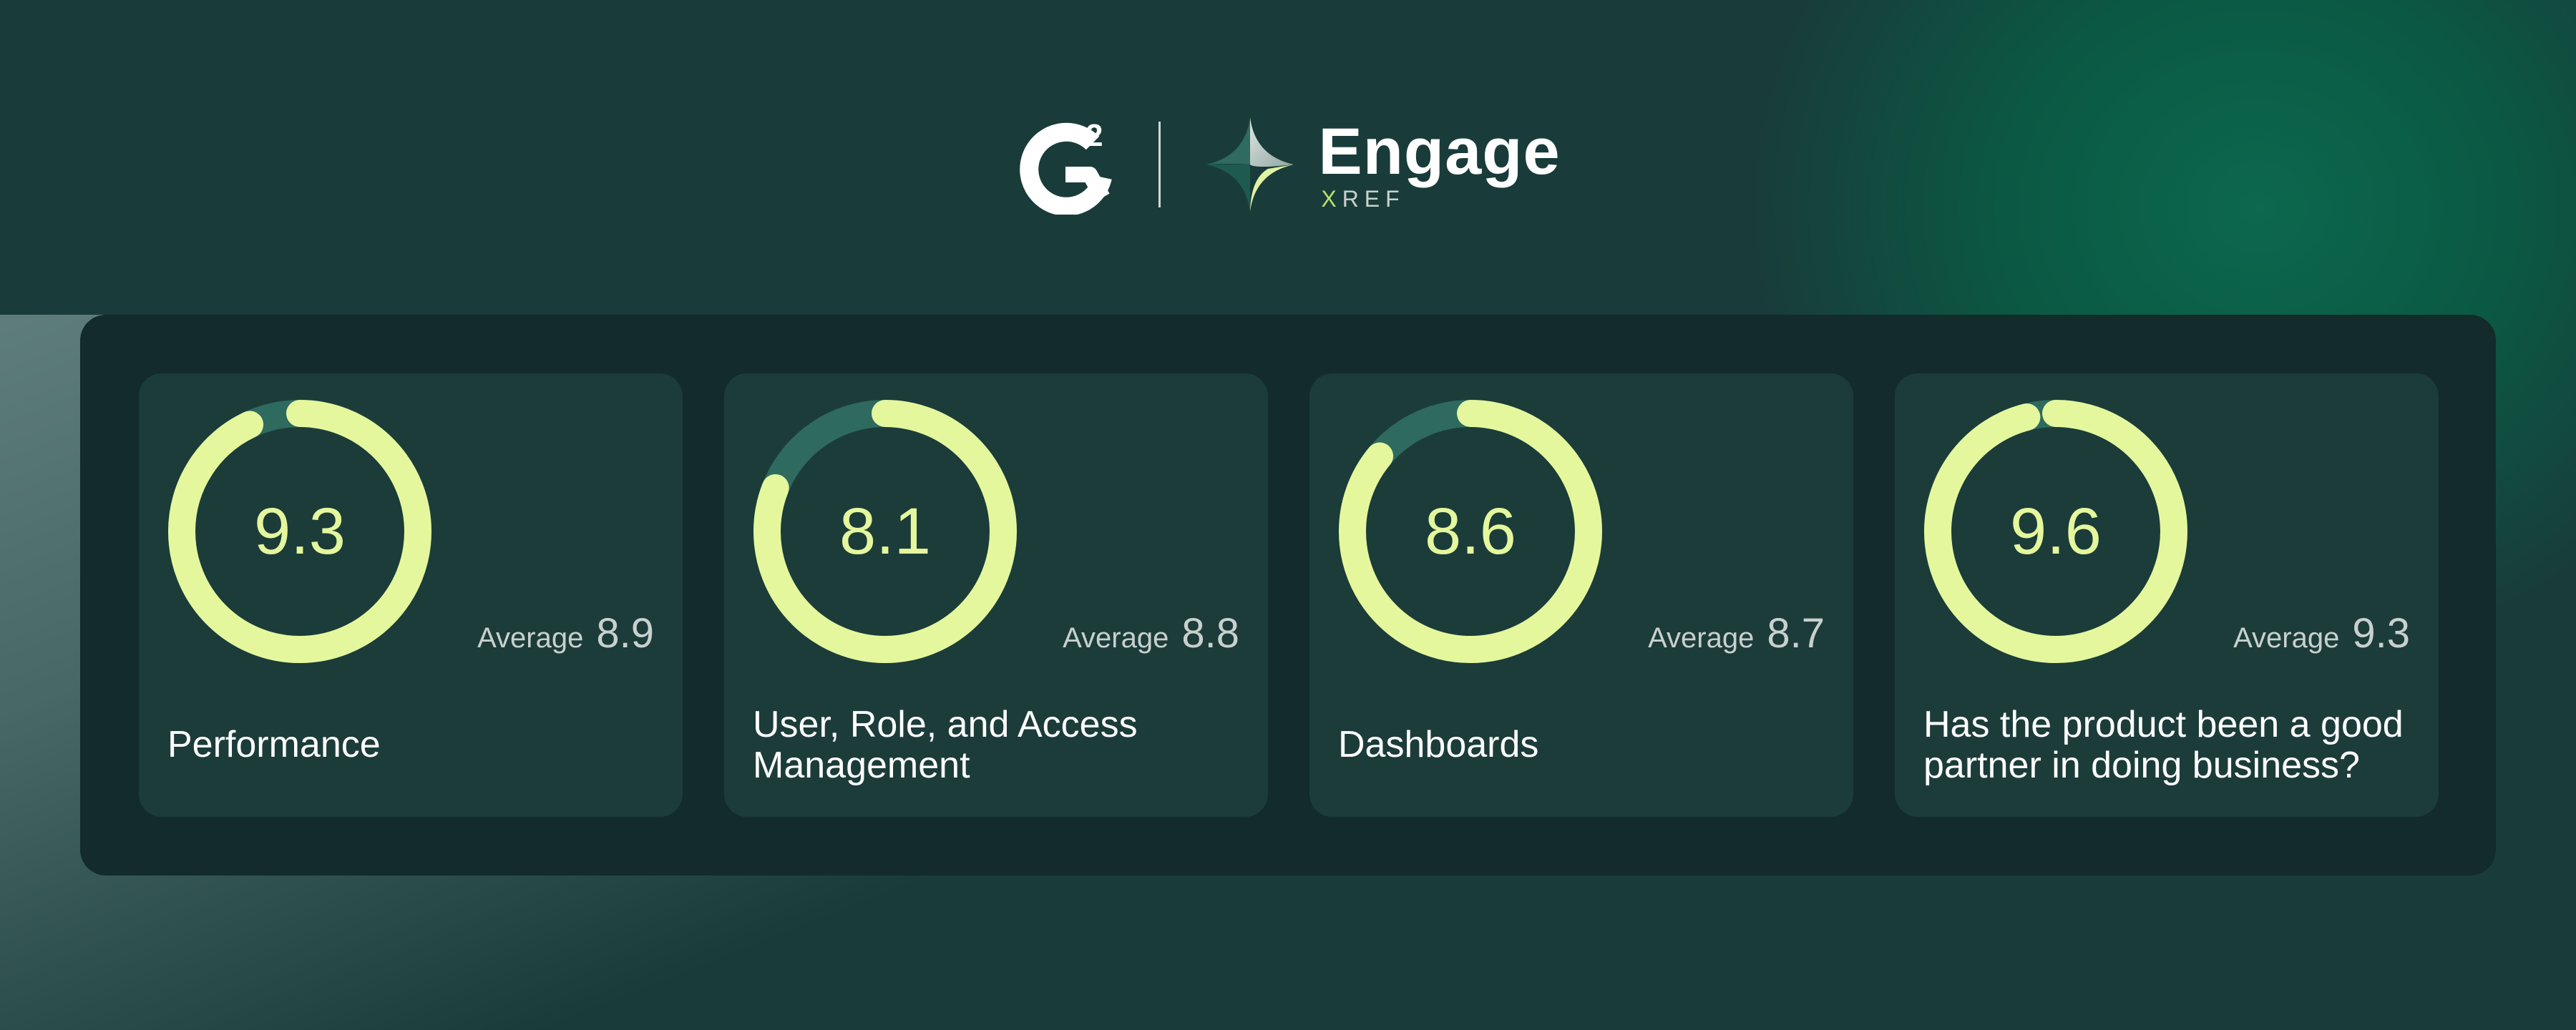 The image size is (2576, 1030). Describe the element at coordinates (1796, 633) in the screenshot. I see `average-value: 8.7` at that location.